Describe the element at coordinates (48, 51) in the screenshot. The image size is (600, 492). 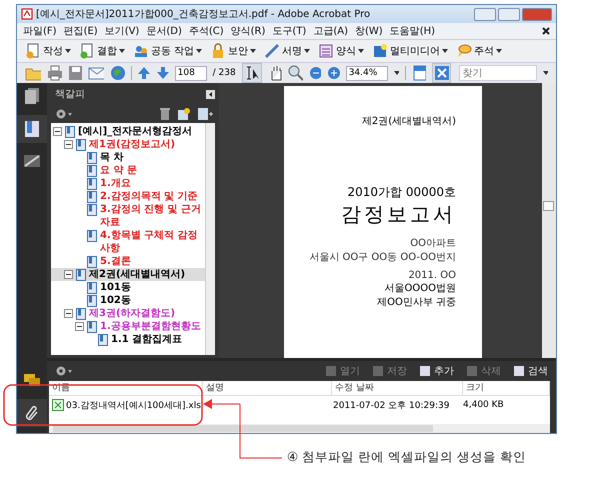
I see `toolbar-button: 작성` at that location.